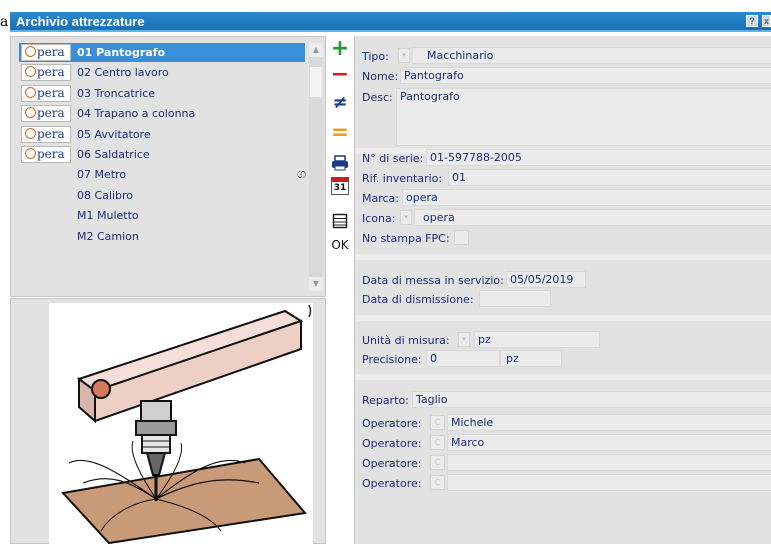 This screenshot has width=771, height=548. Describe the element at coordinates (162, 154) in the screenshot. I see `list-item: pera 06 Saldatrice` at that location.